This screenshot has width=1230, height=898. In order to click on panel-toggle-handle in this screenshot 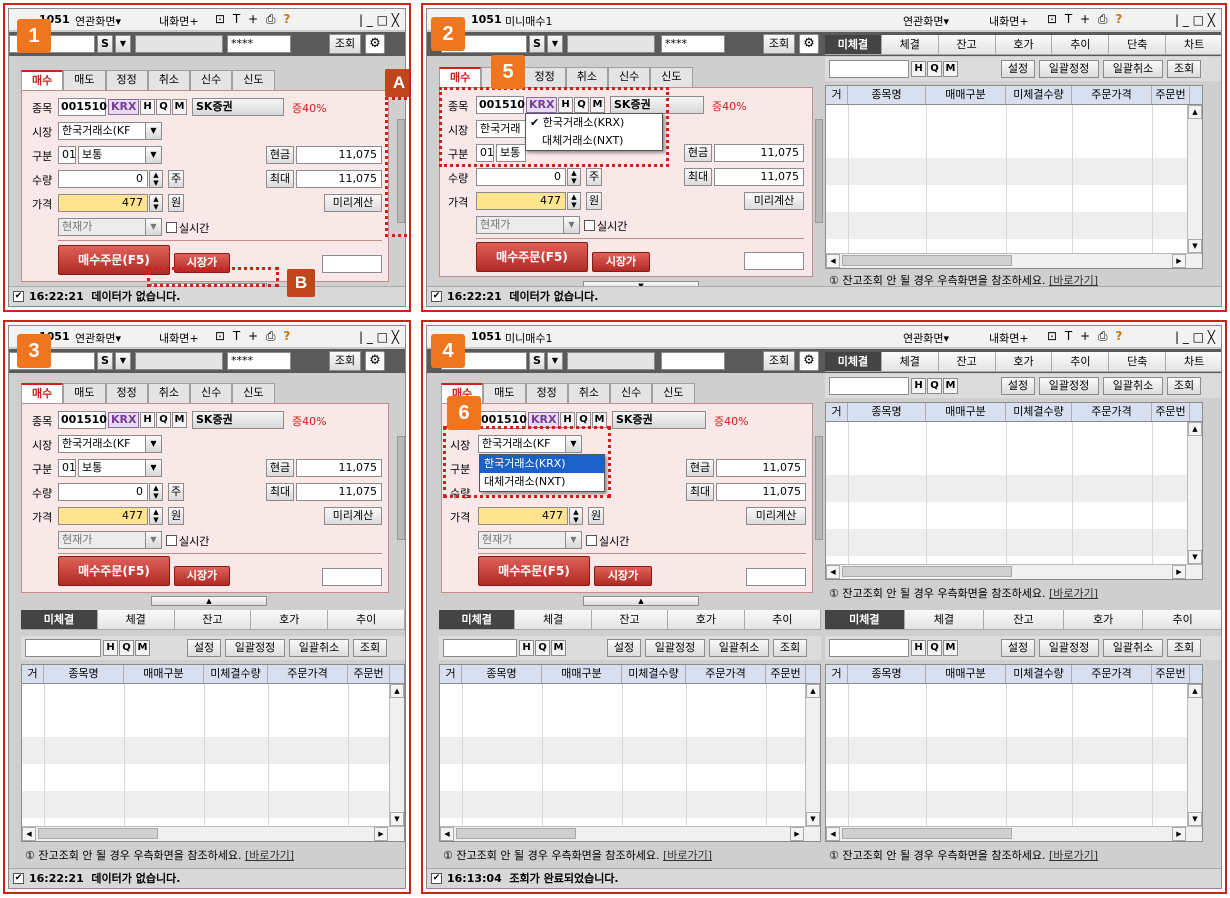, I will do `click(819, 171)`.